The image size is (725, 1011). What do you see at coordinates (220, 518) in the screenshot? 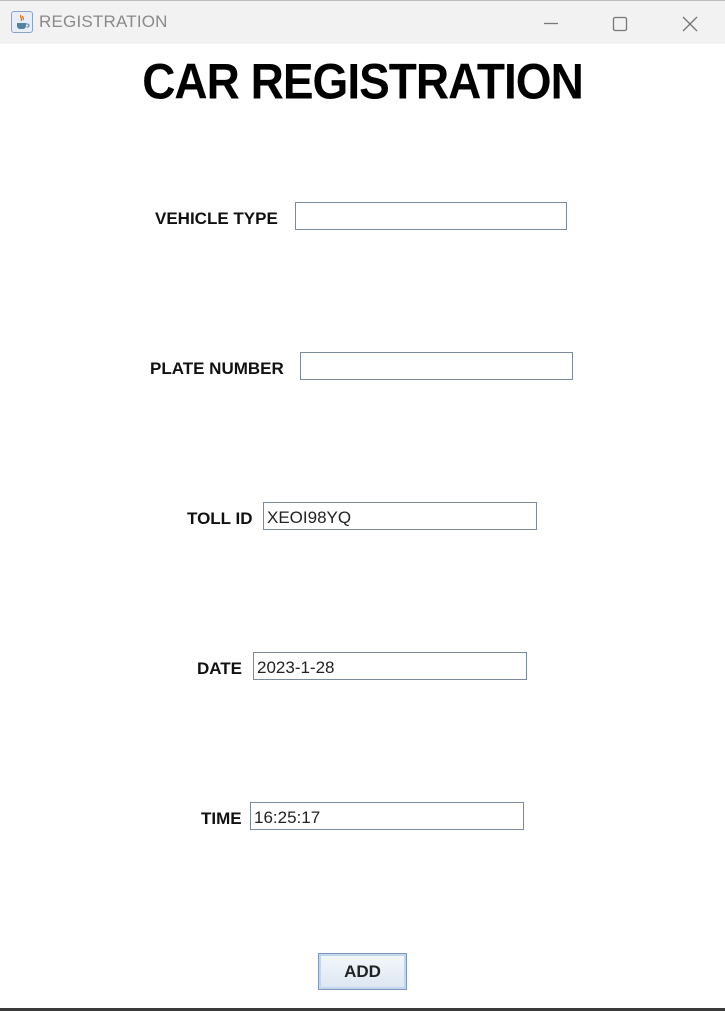
I see `toll-id-label: TOLL ID` at bounding box center [220, 518].